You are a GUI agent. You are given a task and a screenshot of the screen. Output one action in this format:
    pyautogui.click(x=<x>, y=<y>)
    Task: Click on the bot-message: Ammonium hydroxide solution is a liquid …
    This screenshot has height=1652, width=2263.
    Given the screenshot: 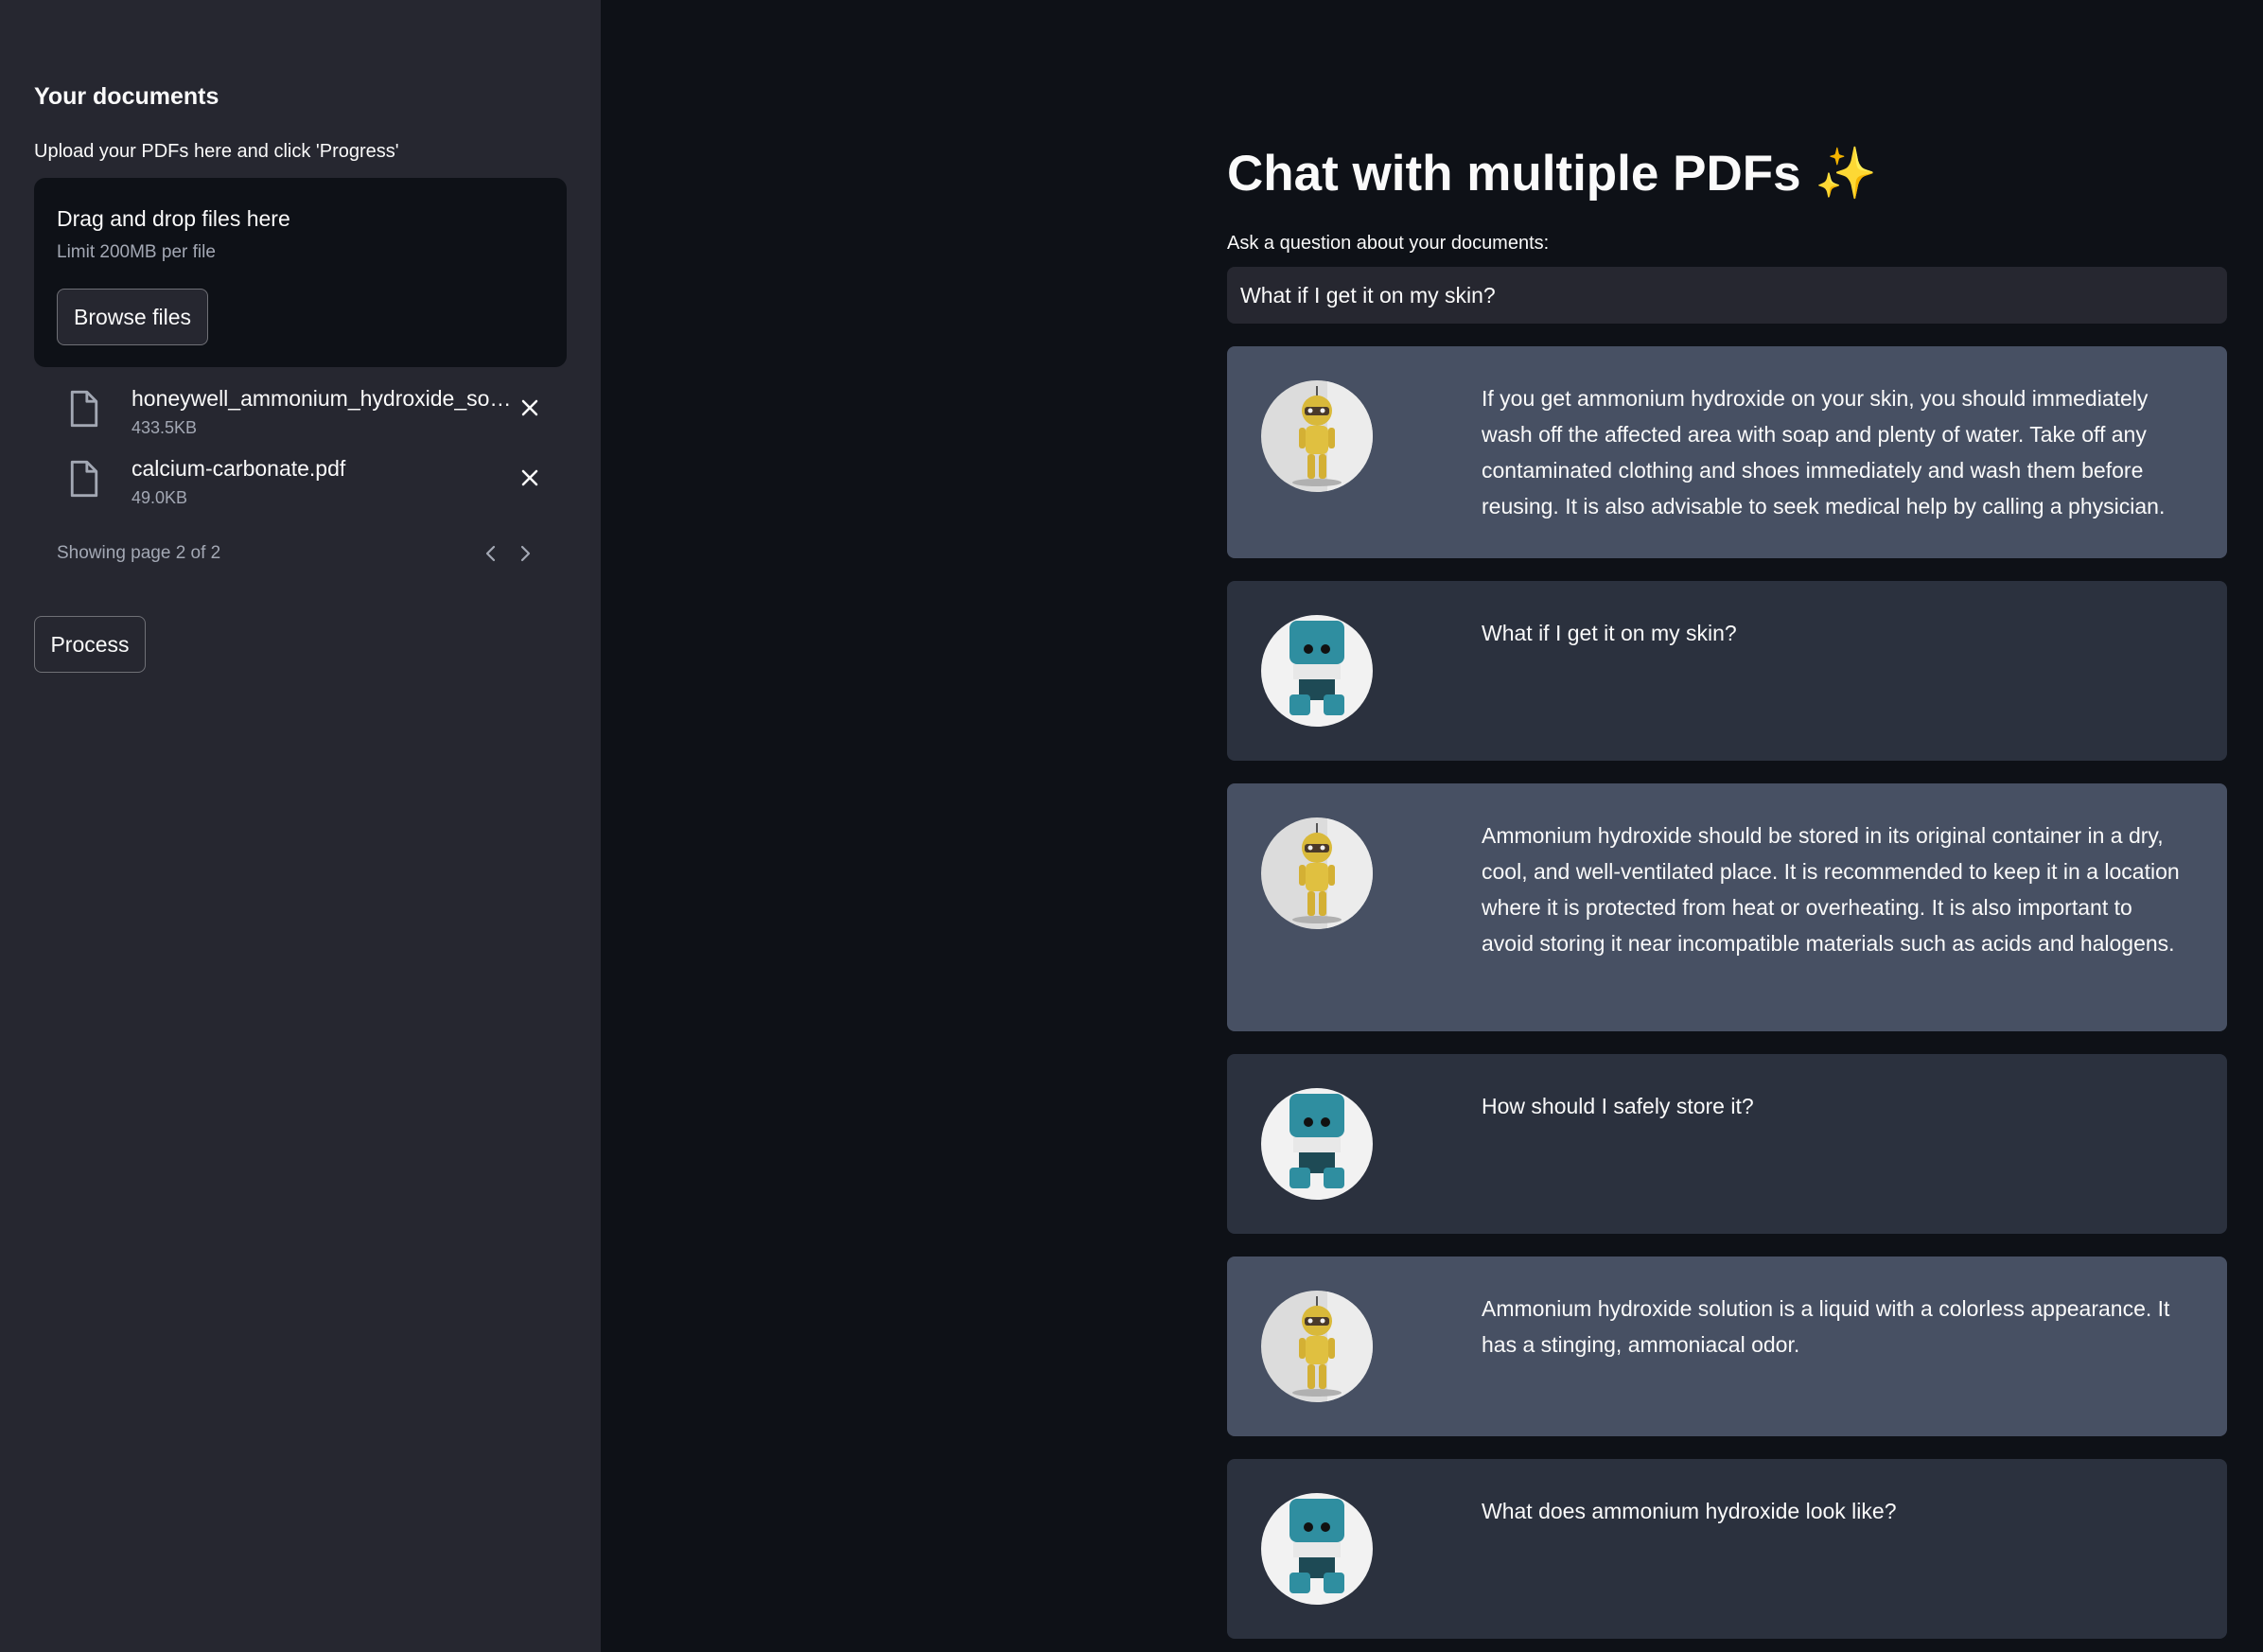 What is the action you would take?
    pyautogui.click(x=1727, y=1346)
    